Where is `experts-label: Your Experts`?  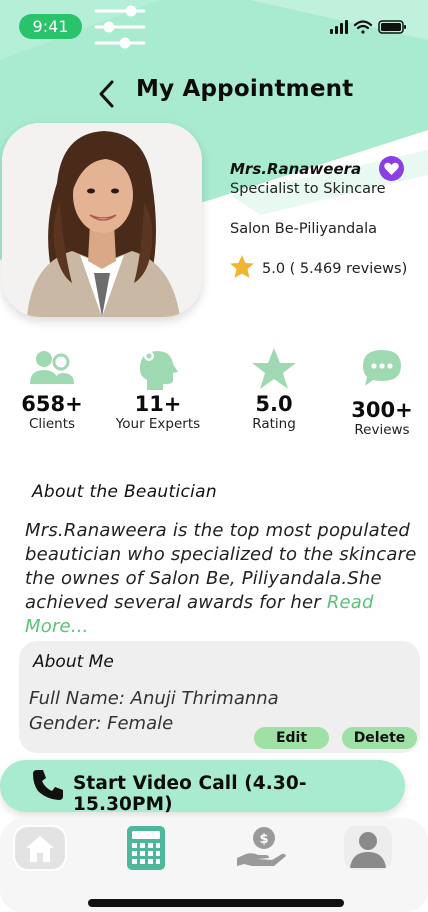 experts-label: Your Experts is located at coordinates (158, 424).